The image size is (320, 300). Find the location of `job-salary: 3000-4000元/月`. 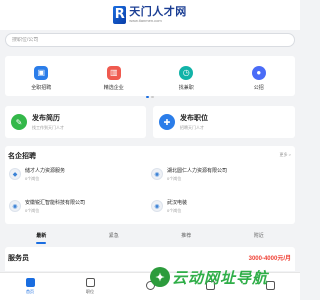

job-salary: 3000-4000元/月 is located at coordinates (269, 259).